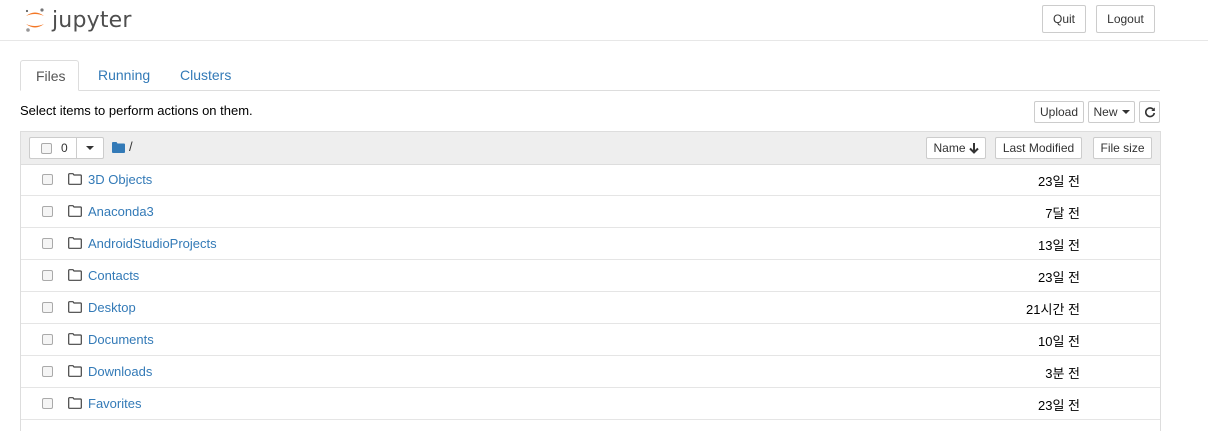 This screenshot has height=431, width=1208. I want to click on last-modified: 13일 전, so click(1059, 245).